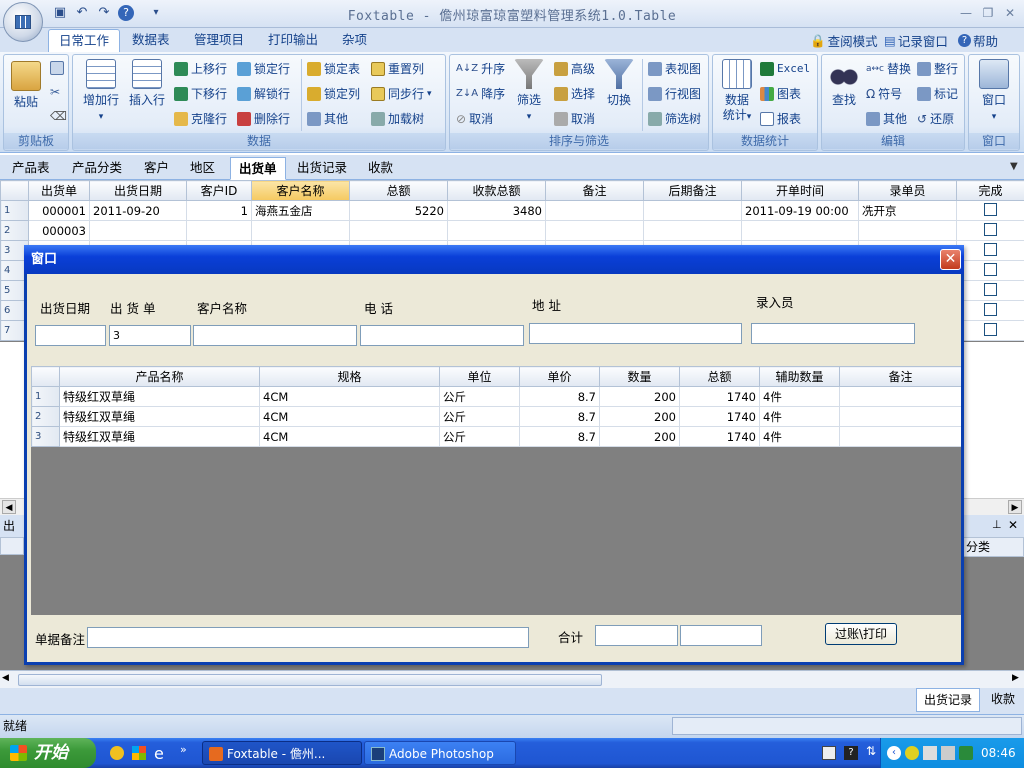 The image size is (1024, 768). Describe the element at coordinates (57, 68) in the screenshot. I see `copy-button` at that location.